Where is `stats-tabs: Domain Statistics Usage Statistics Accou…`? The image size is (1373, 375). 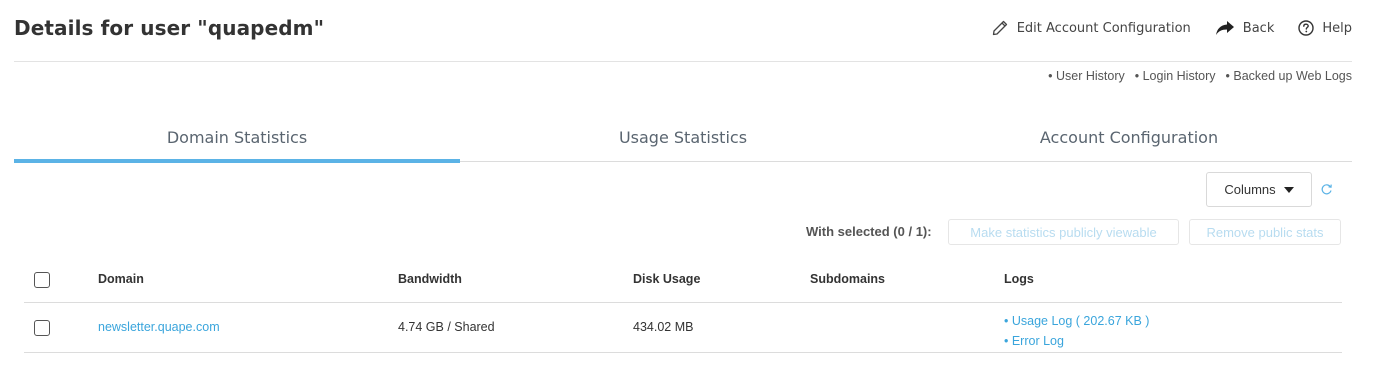 stats-tabs: Domain Statistics Usage Statistics Accou… is located at coordinates (683, 140).